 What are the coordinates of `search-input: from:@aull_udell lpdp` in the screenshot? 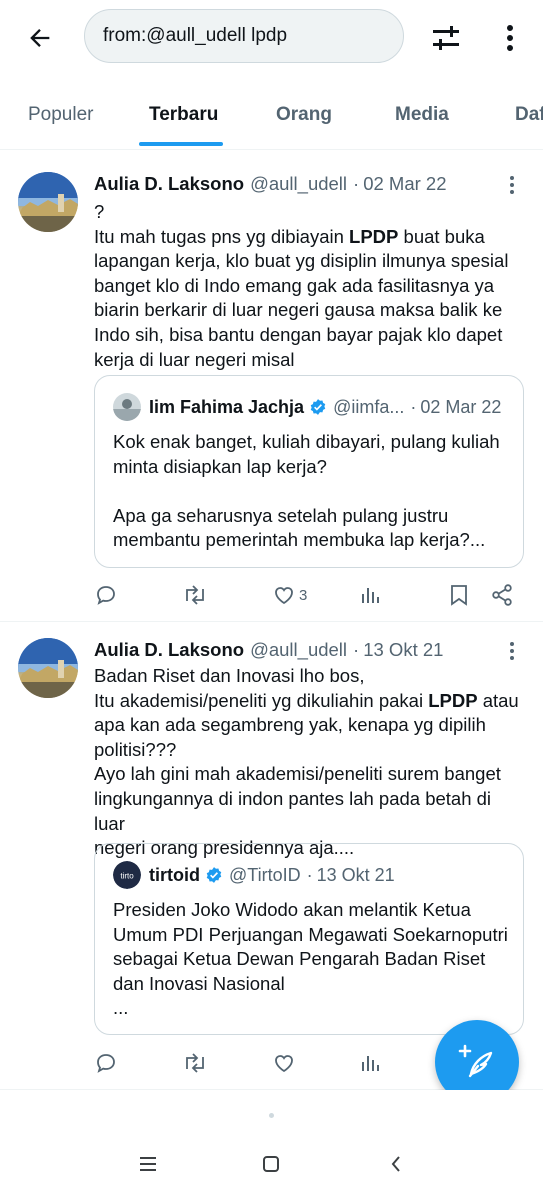 It's located at (244, 36).